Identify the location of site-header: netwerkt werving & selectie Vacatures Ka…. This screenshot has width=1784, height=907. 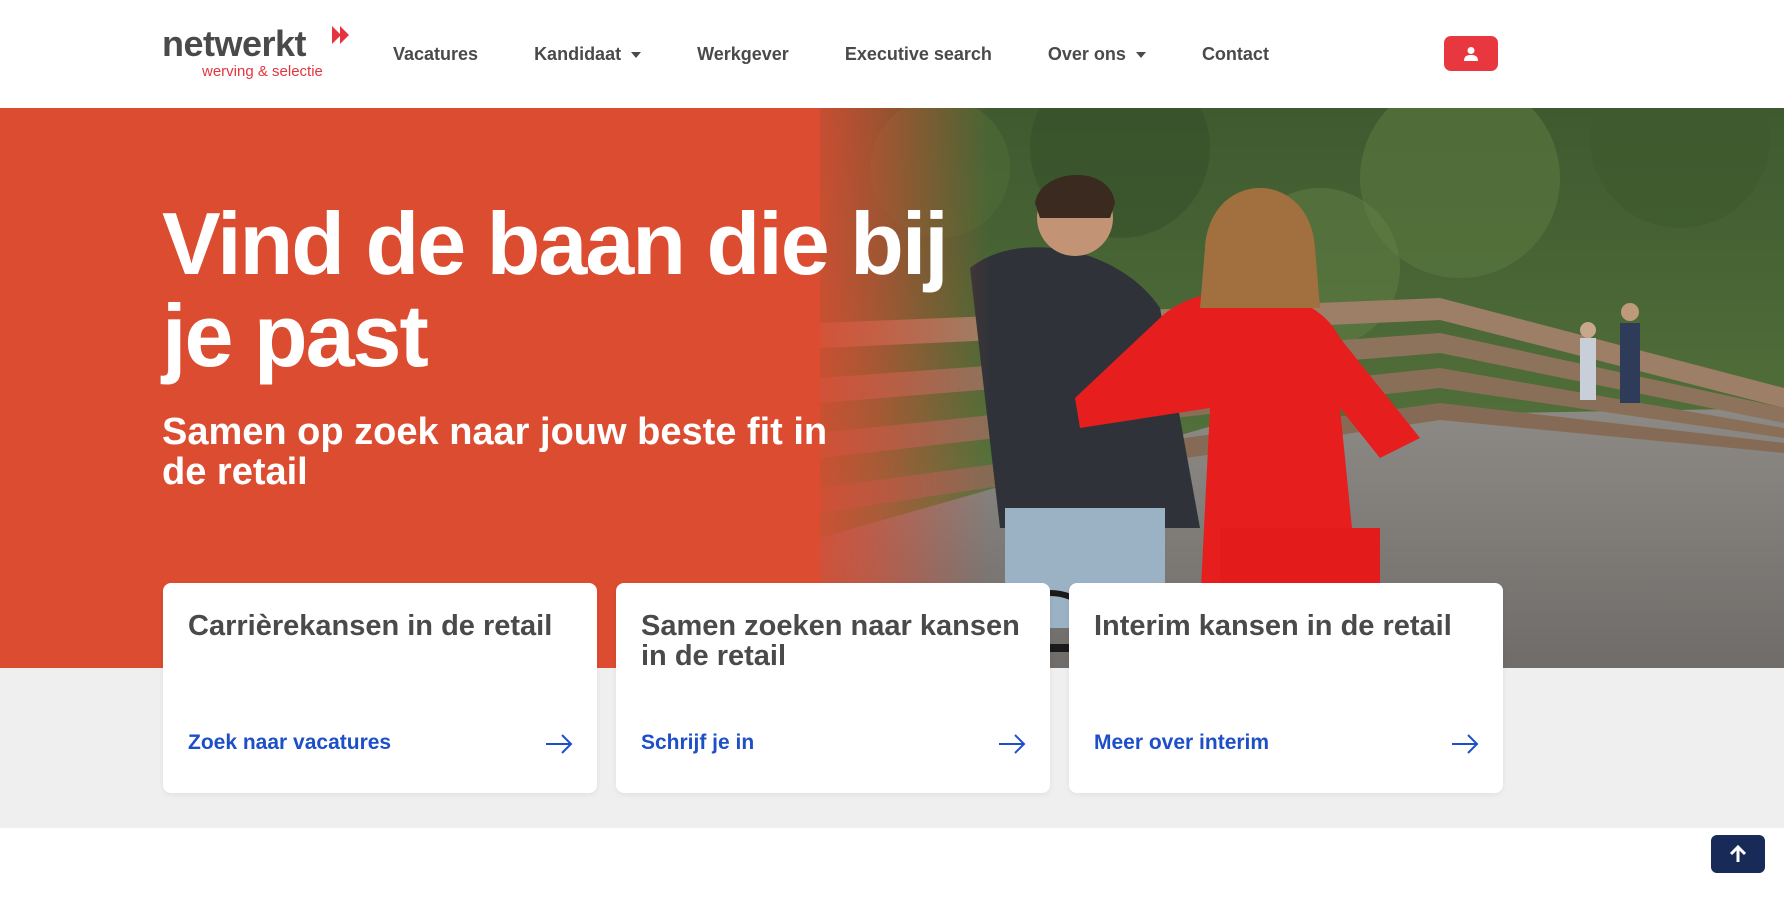
(892, 54).